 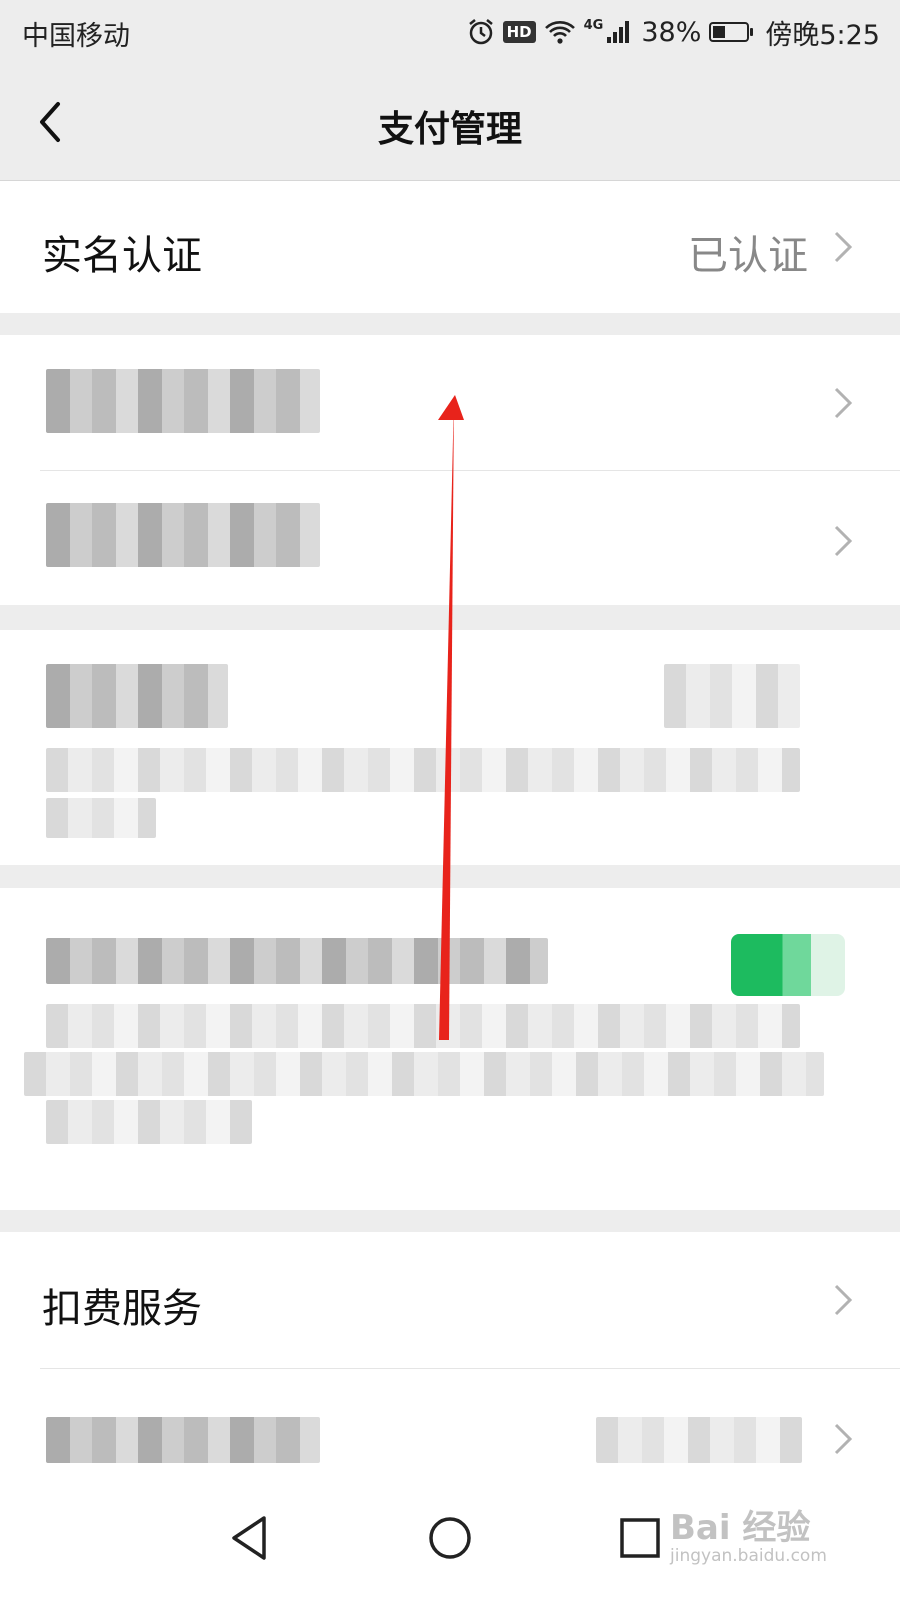 I want to click on home-circle-icon, so click(x=450, y=1538).